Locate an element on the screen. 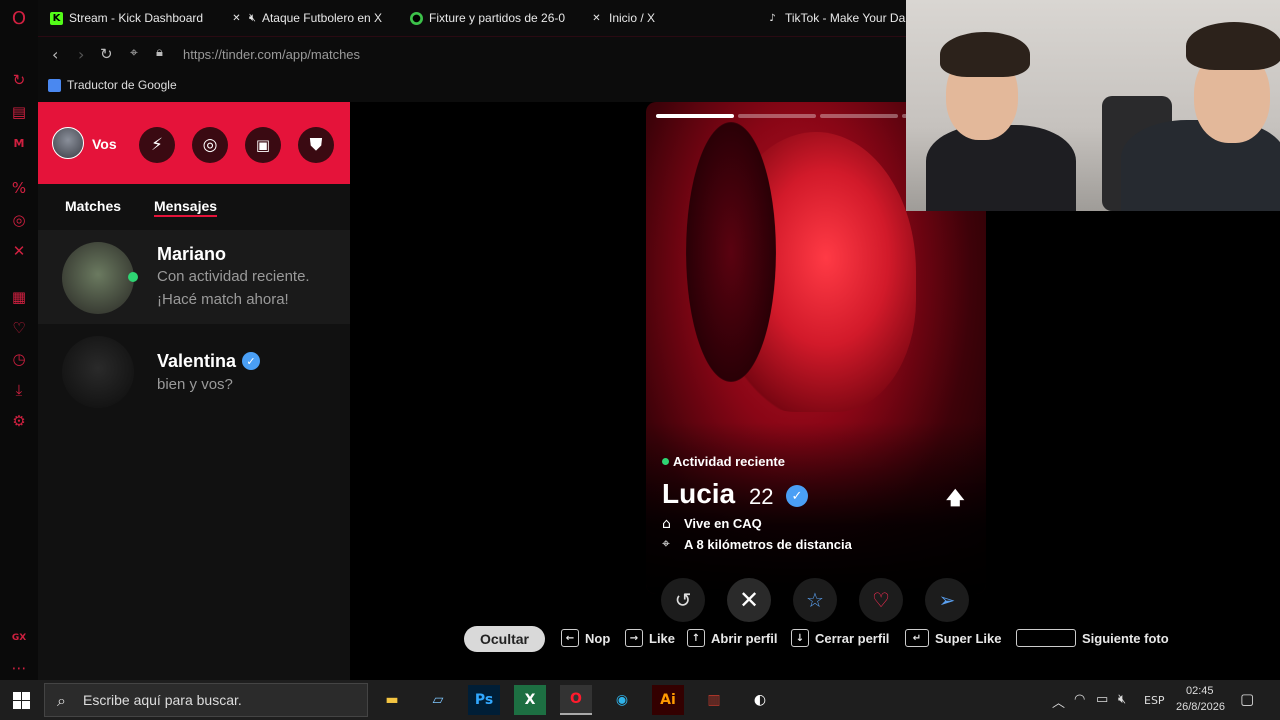  illustrator-icon: Ai is located at coordinates (668, 700).